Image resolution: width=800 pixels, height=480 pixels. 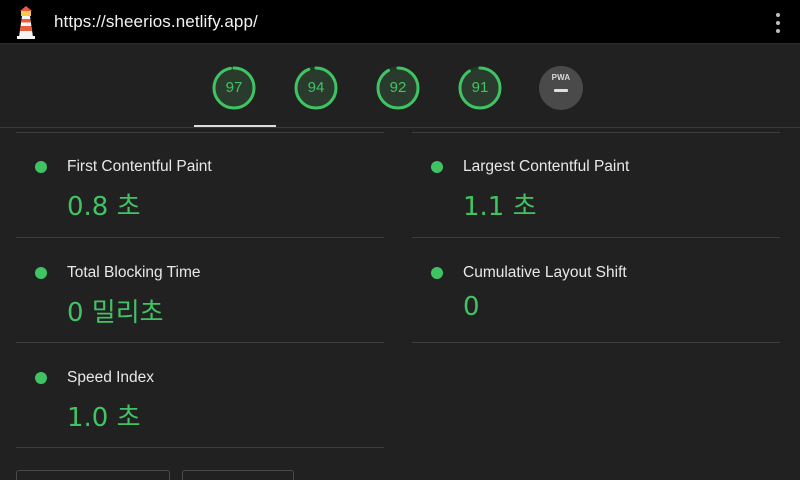 I want to click on metric-first-contentful-paint: First Contentful Paint 0.8 초, so click(x=199, y=186).